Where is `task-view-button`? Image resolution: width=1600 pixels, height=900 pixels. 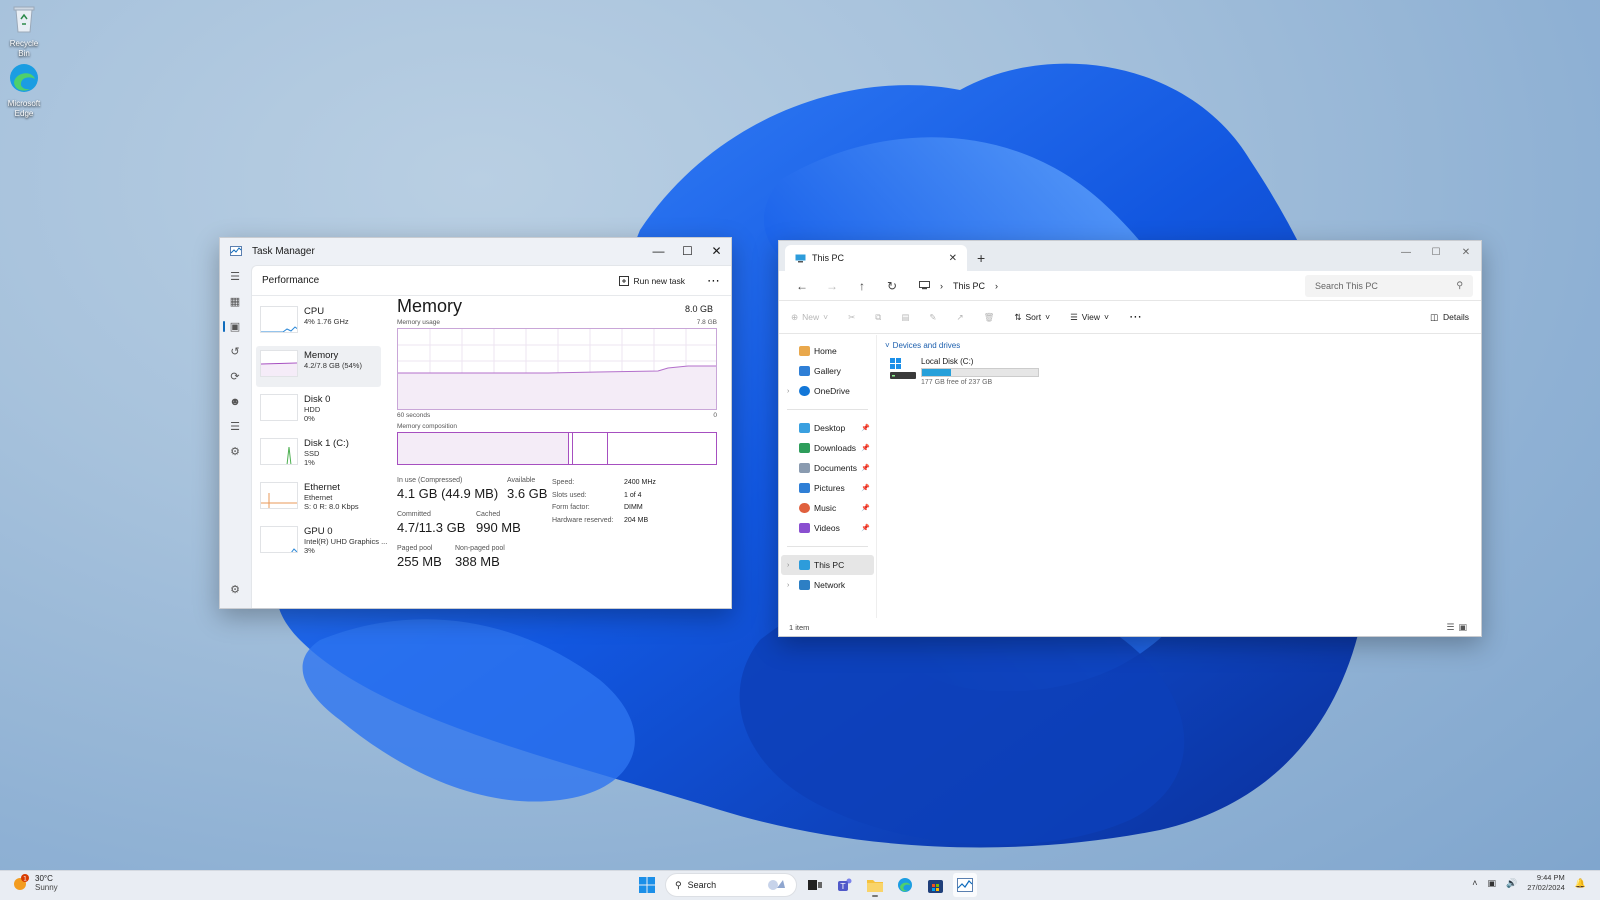 task-view-button is located at coordinates (815, 885).